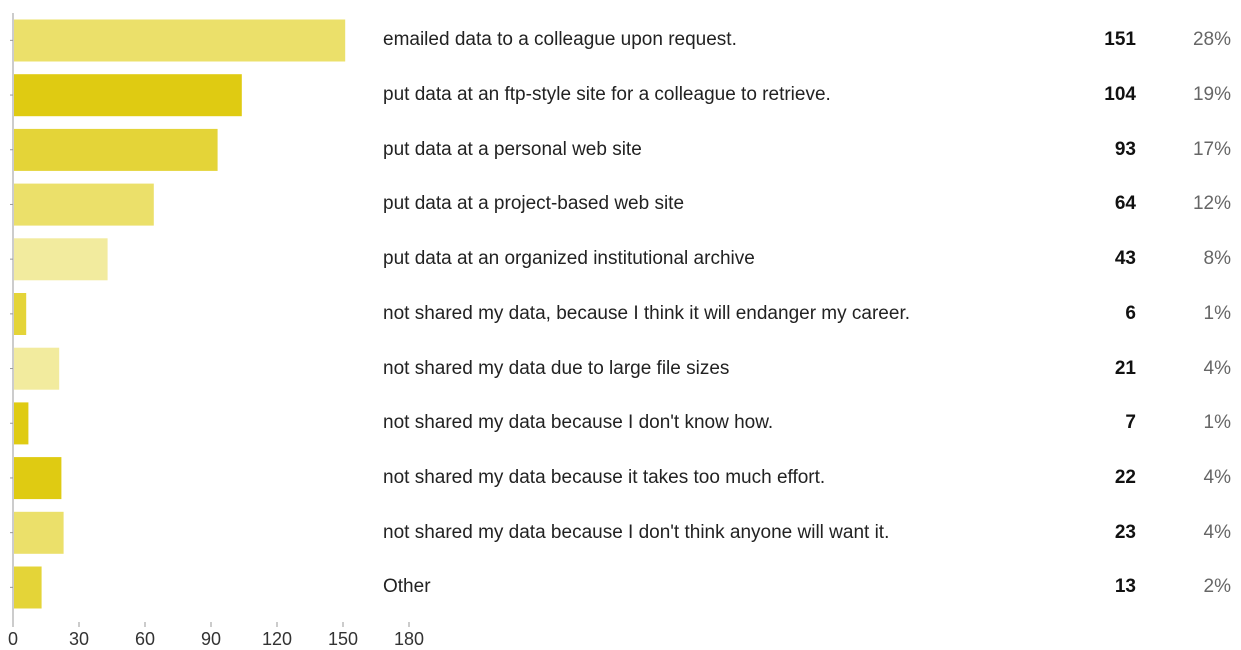 Image resolution: width=1241 pixels, height=650 pixels. Describe the element at coordinates (1130, 313) in the screenshot. I see `count-label: 6` at that location.